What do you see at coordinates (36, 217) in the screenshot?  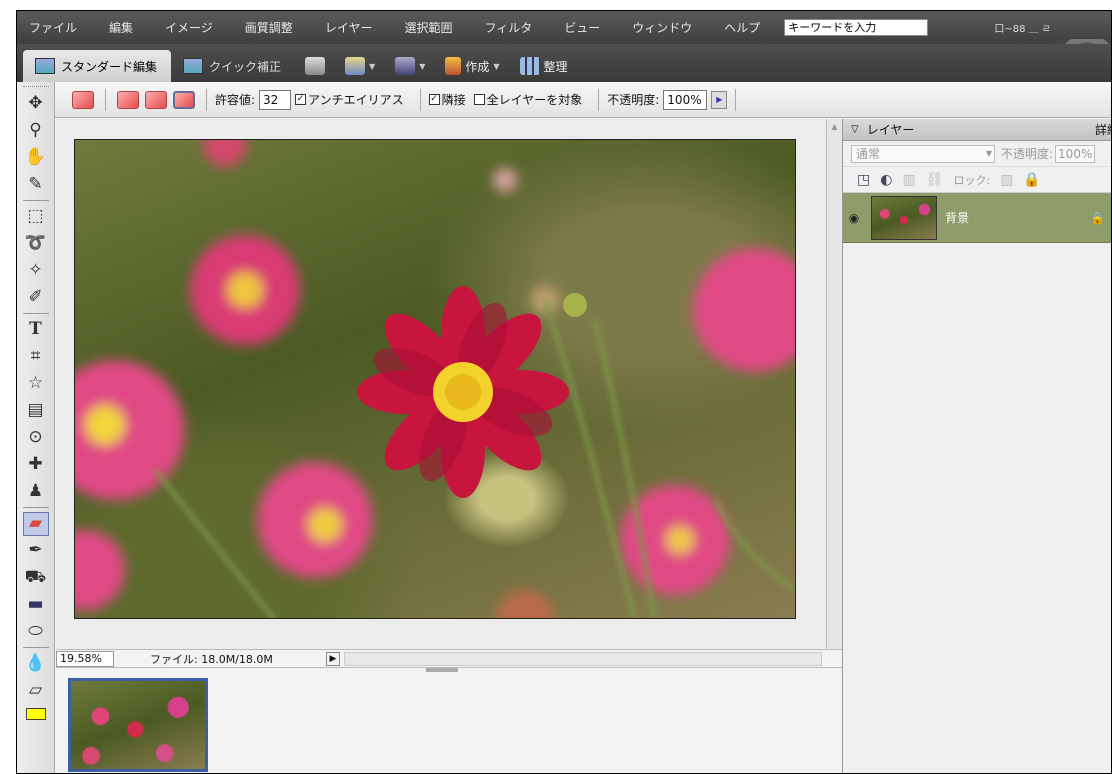 I see `marquee-tool-icon: ⬚` at bounding box center [36, 217].